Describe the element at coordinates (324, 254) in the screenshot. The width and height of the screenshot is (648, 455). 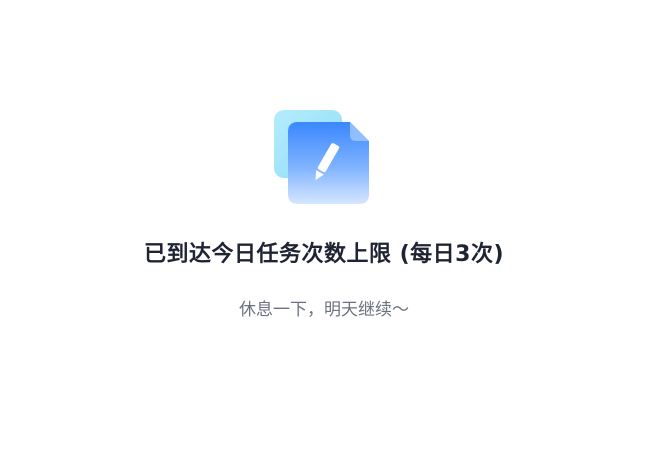
I see `limit-title: 已到达今日任务次数上限 (每日3次)` at that location.